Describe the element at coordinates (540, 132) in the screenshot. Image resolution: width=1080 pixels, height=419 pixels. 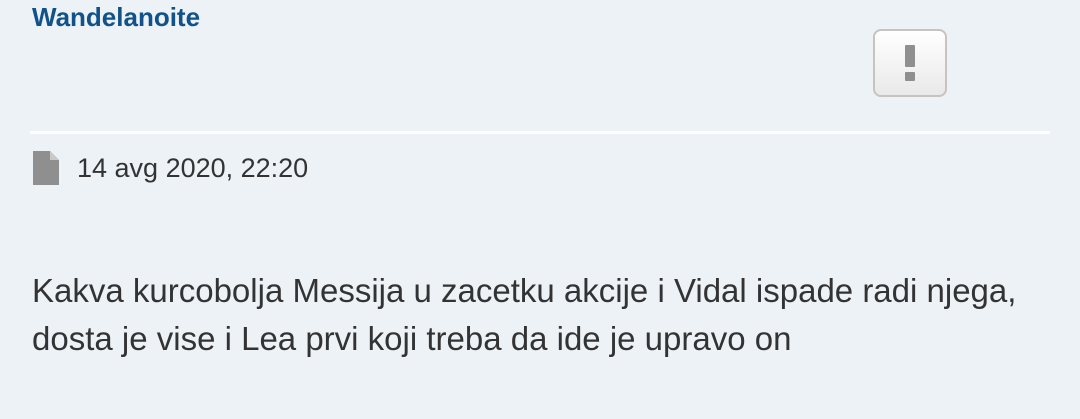
I see `post-divider` at that location.